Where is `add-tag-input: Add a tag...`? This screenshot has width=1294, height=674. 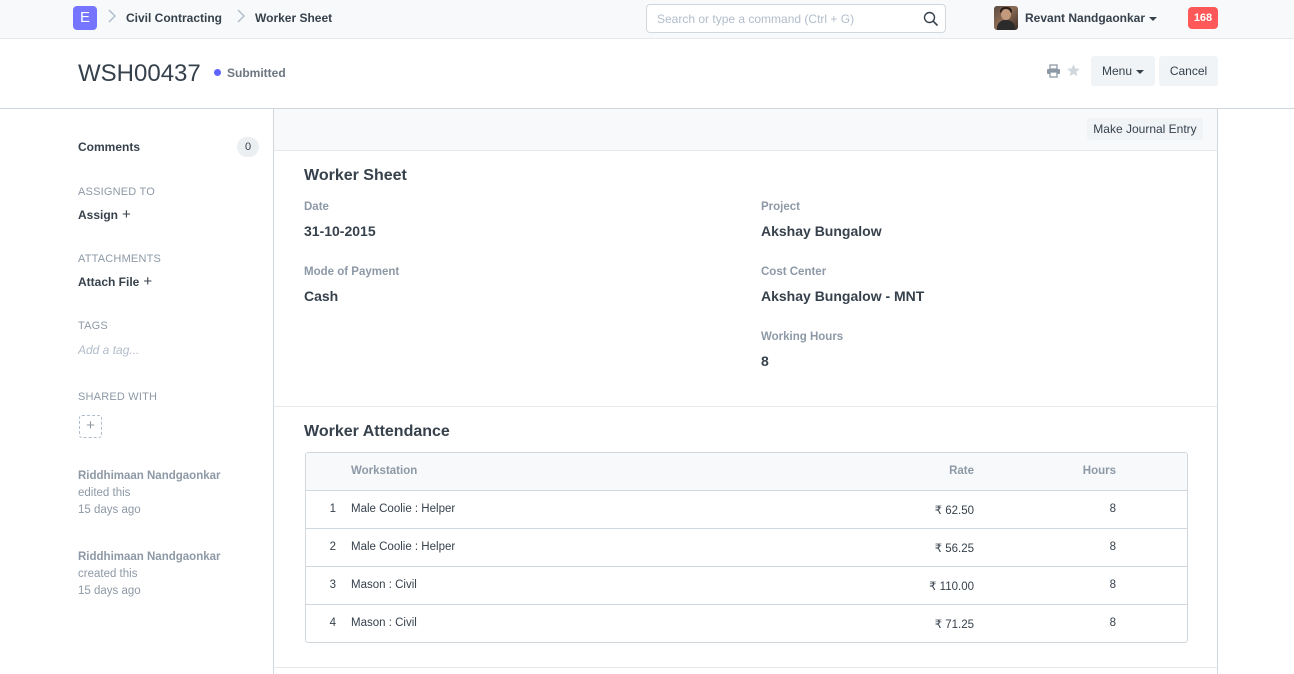
add-tag-input: Add a tag... is located at coordinates (108, 350).